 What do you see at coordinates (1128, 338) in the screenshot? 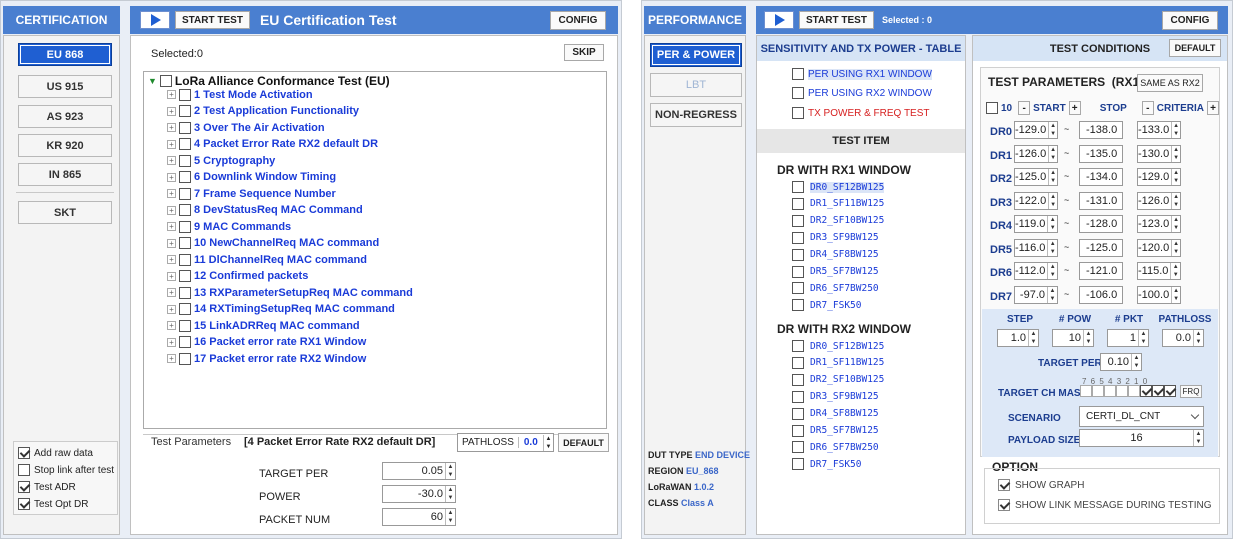
I see `pkt-input: 1 ▲ ▼` at bounding box center [1128, 338].